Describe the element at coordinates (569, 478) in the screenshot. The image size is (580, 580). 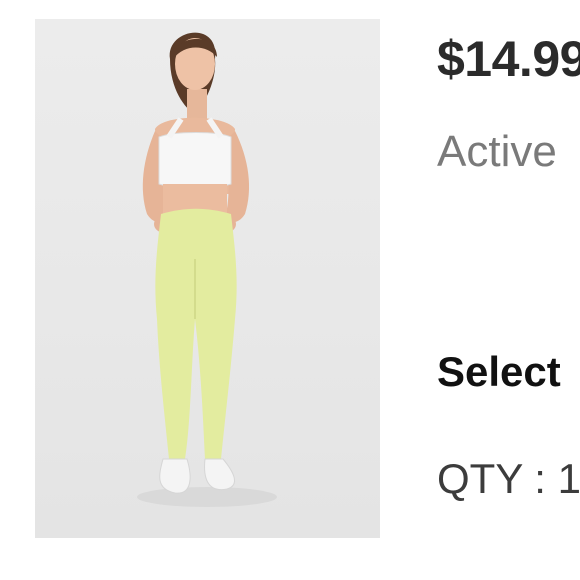
I see `qty-value: 1` at that location.